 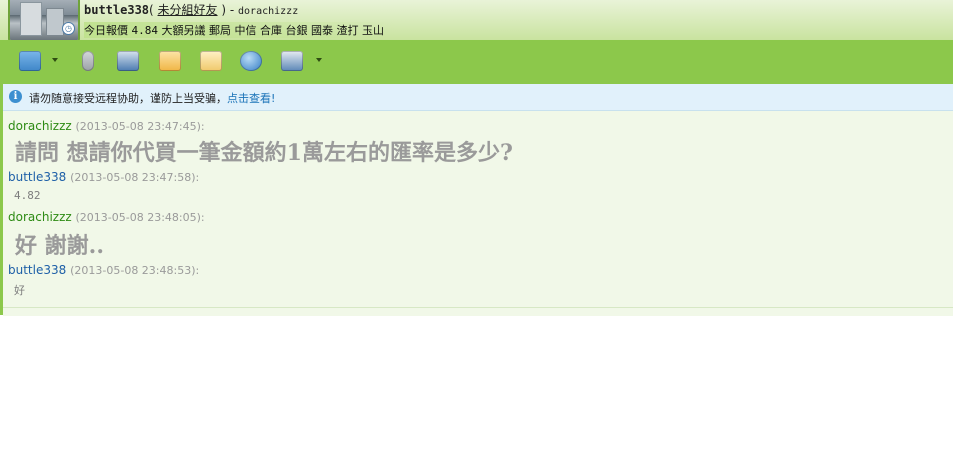 I want to click on notice-link: 点击查看!, so click(x=251, y=98).